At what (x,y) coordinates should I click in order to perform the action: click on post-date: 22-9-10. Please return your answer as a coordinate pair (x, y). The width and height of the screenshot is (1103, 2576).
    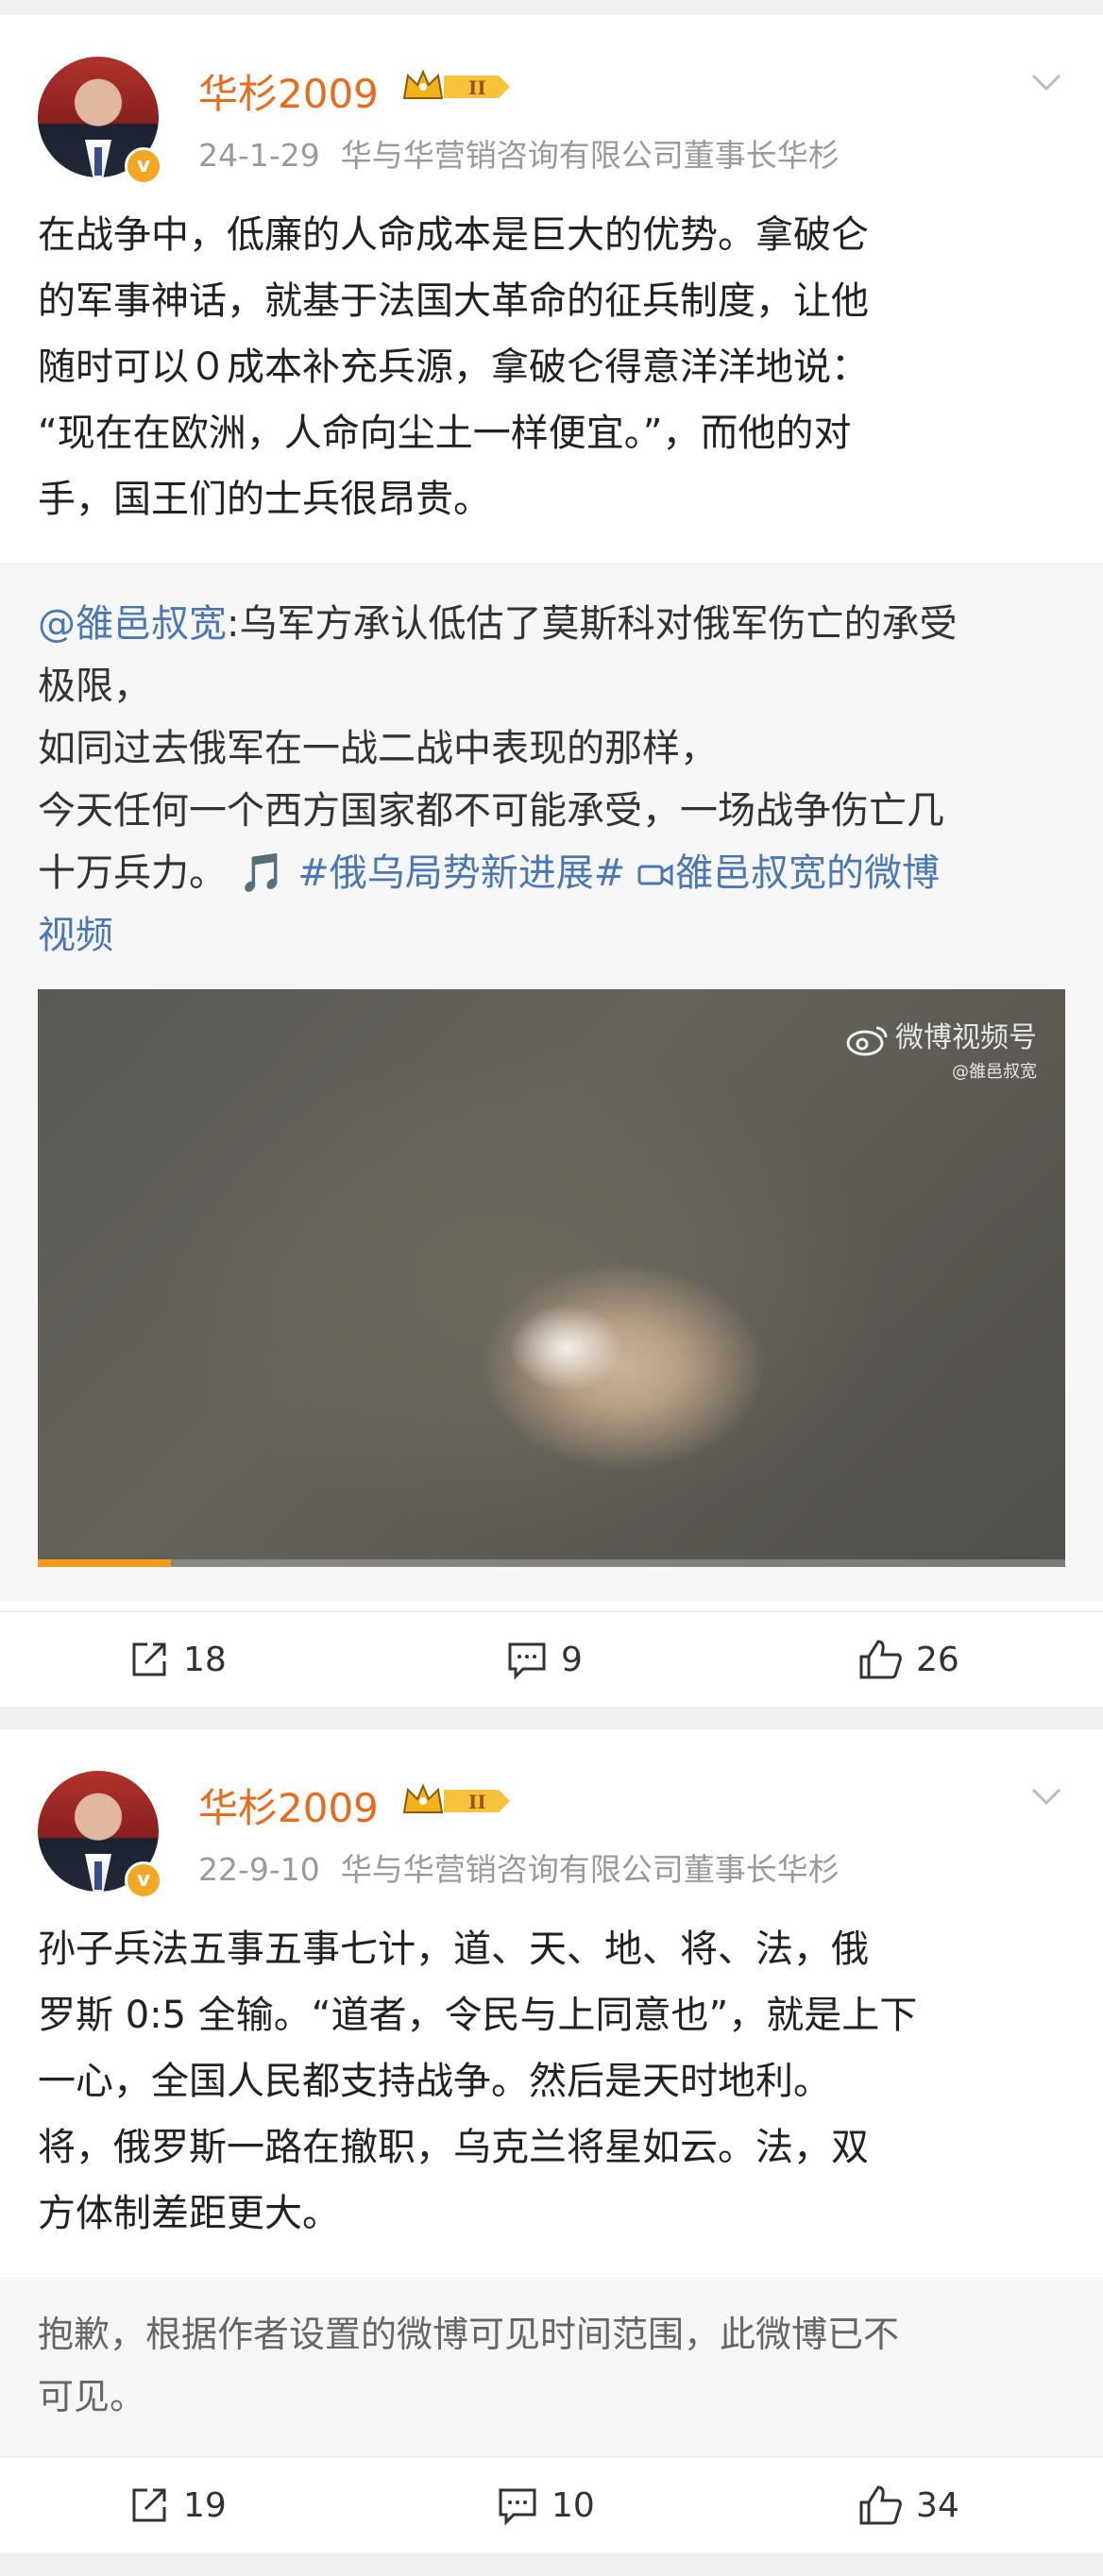
    Looking at the image, I should click on (259, 1870).